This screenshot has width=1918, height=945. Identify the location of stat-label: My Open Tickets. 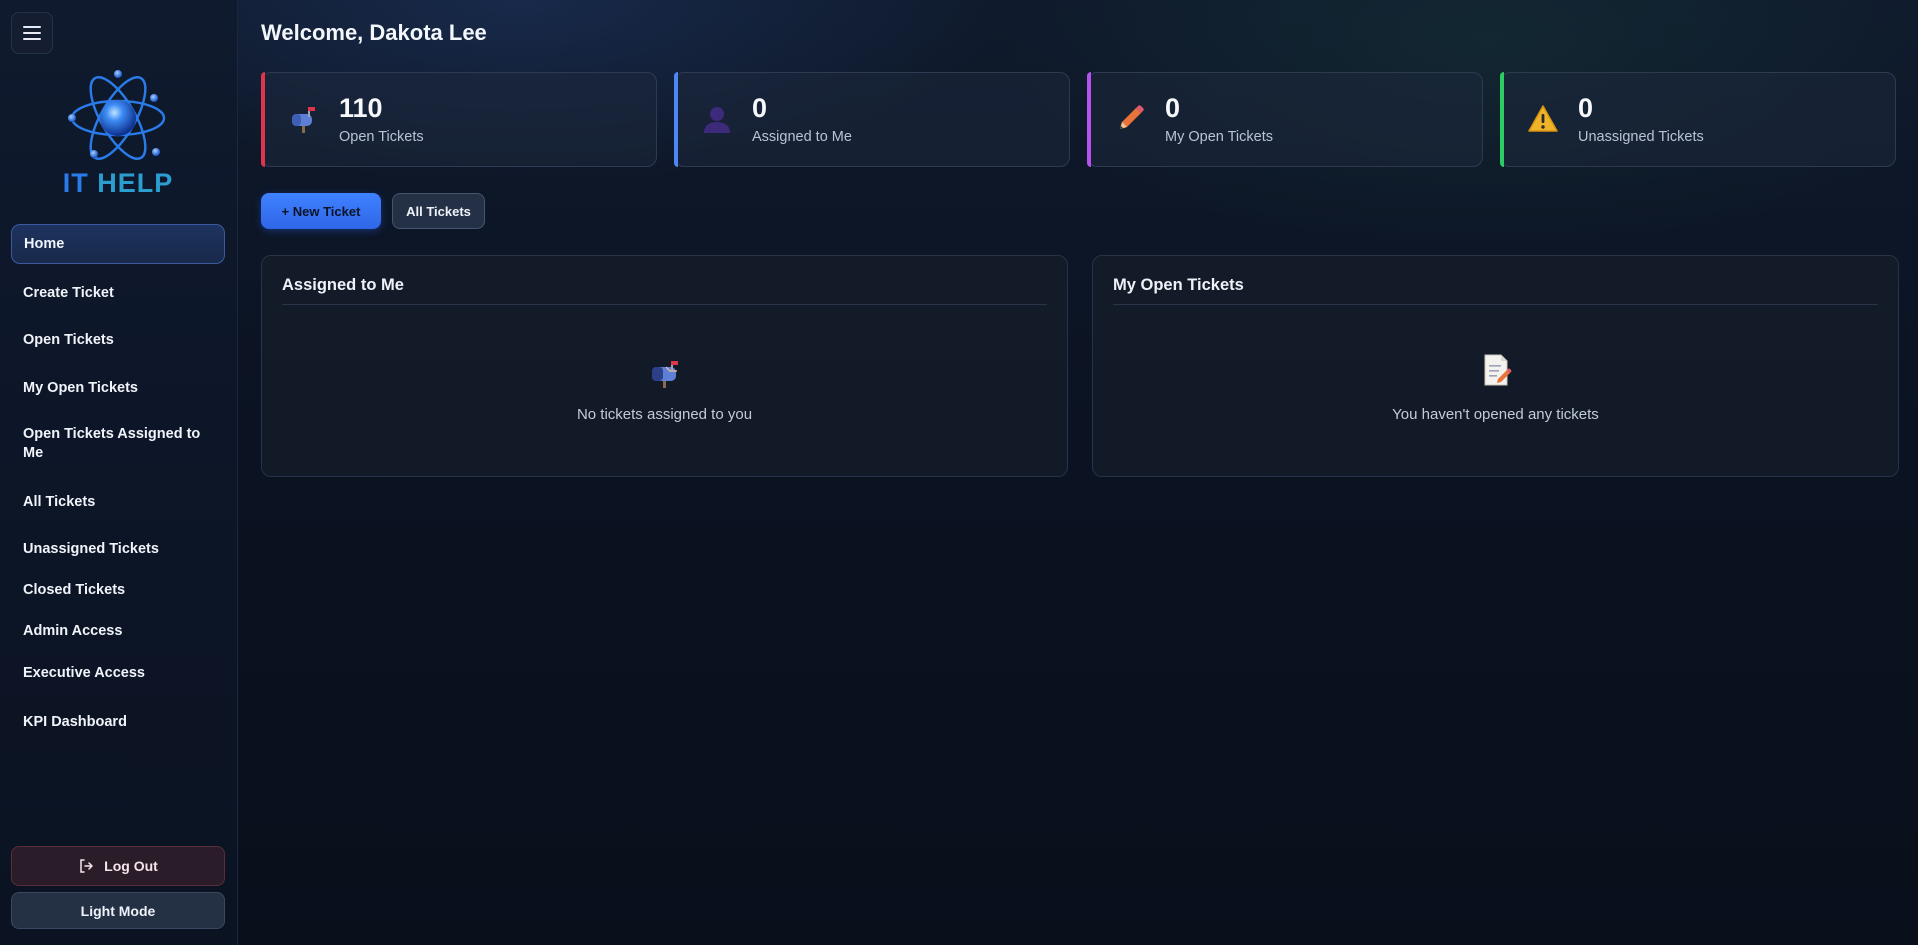
(1219, 137).